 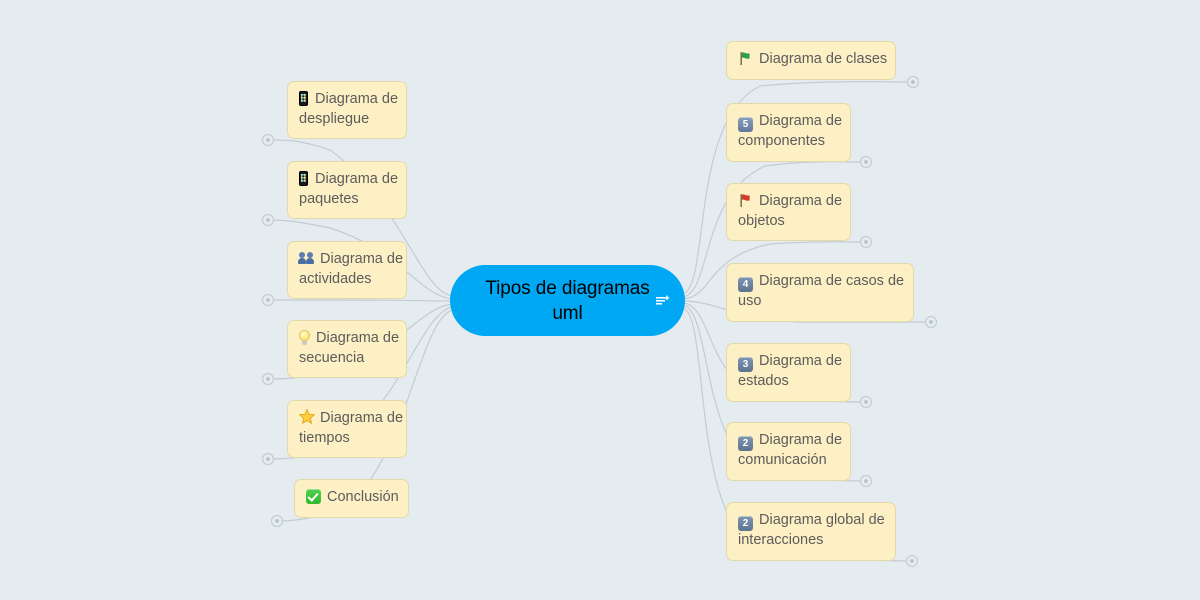 What do you see at coordinates (761, 220) in the screenshot?
I see `topic-label-line2: objetos` at bounding box center [761, 220].